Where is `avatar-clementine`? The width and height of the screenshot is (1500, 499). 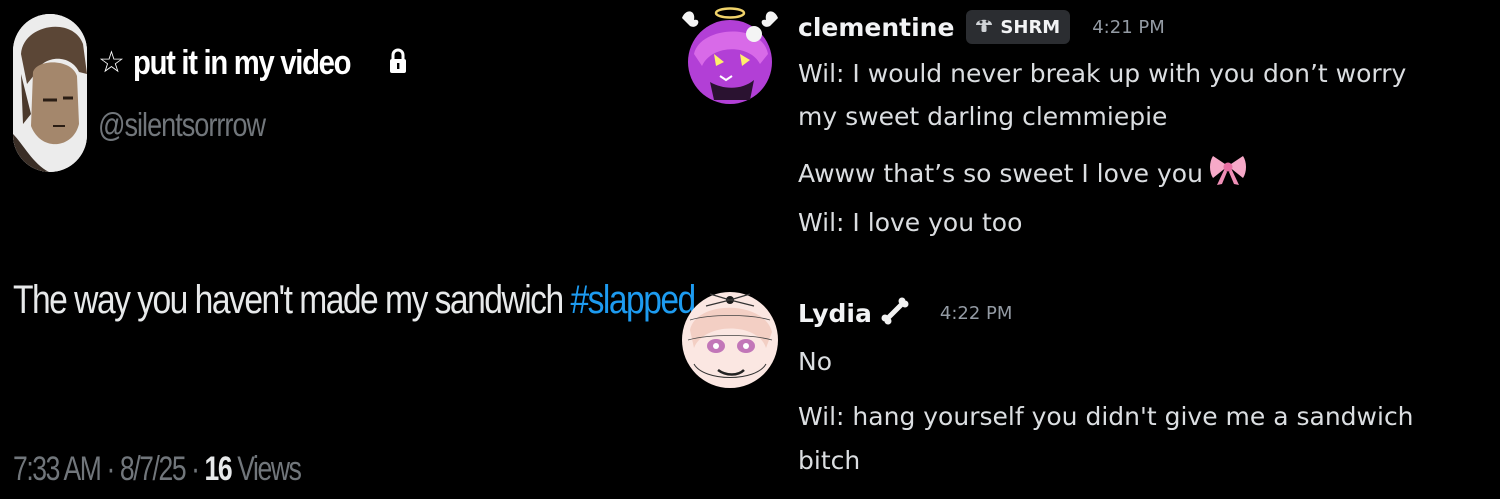
avatar-clementine is located at coordinates (730, 54).